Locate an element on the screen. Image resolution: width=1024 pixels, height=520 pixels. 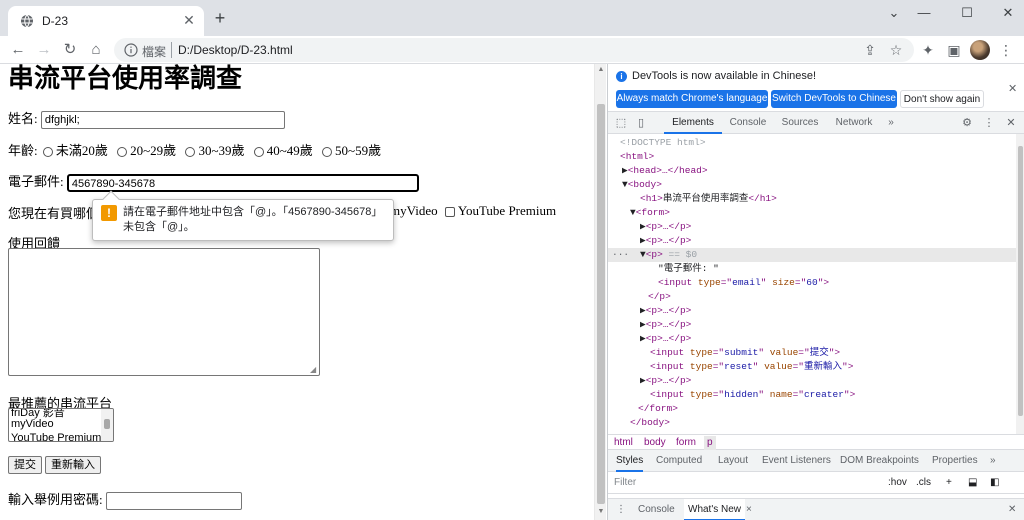
info-icon is located at coordinates (131, 50).